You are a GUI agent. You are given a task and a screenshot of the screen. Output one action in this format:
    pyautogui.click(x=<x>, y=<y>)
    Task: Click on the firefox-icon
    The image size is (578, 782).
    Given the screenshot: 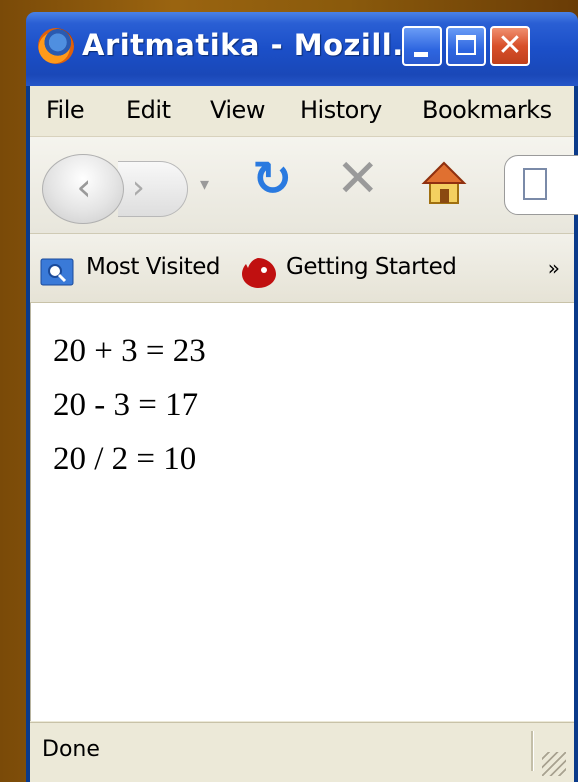 What is the action you would take?
    pyautogui.click(x=56, y=46)
    